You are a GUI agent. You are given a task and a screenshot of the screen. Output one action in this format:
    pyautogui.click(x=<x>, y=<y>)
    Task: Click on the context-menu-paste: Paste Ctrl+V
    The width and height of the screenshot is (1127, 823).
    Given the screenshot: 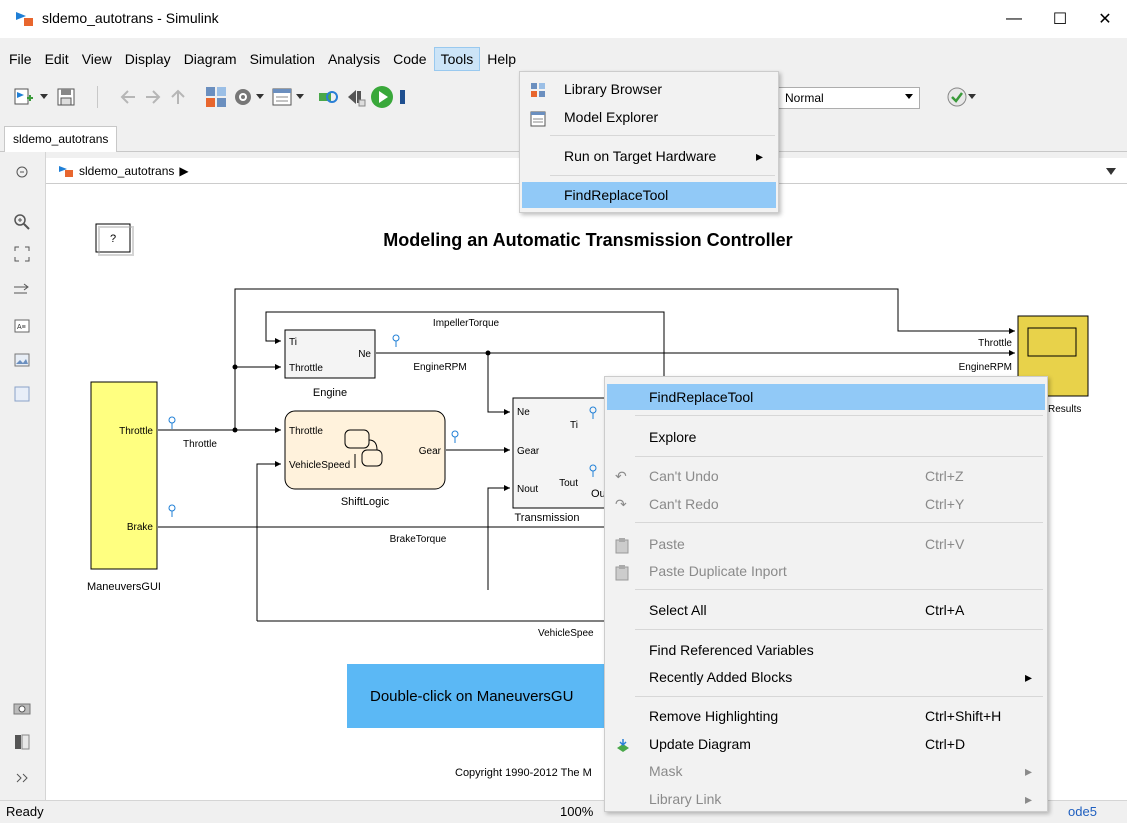 What is the action you would take?
    pyautogui.click(x=826, y=544)
    